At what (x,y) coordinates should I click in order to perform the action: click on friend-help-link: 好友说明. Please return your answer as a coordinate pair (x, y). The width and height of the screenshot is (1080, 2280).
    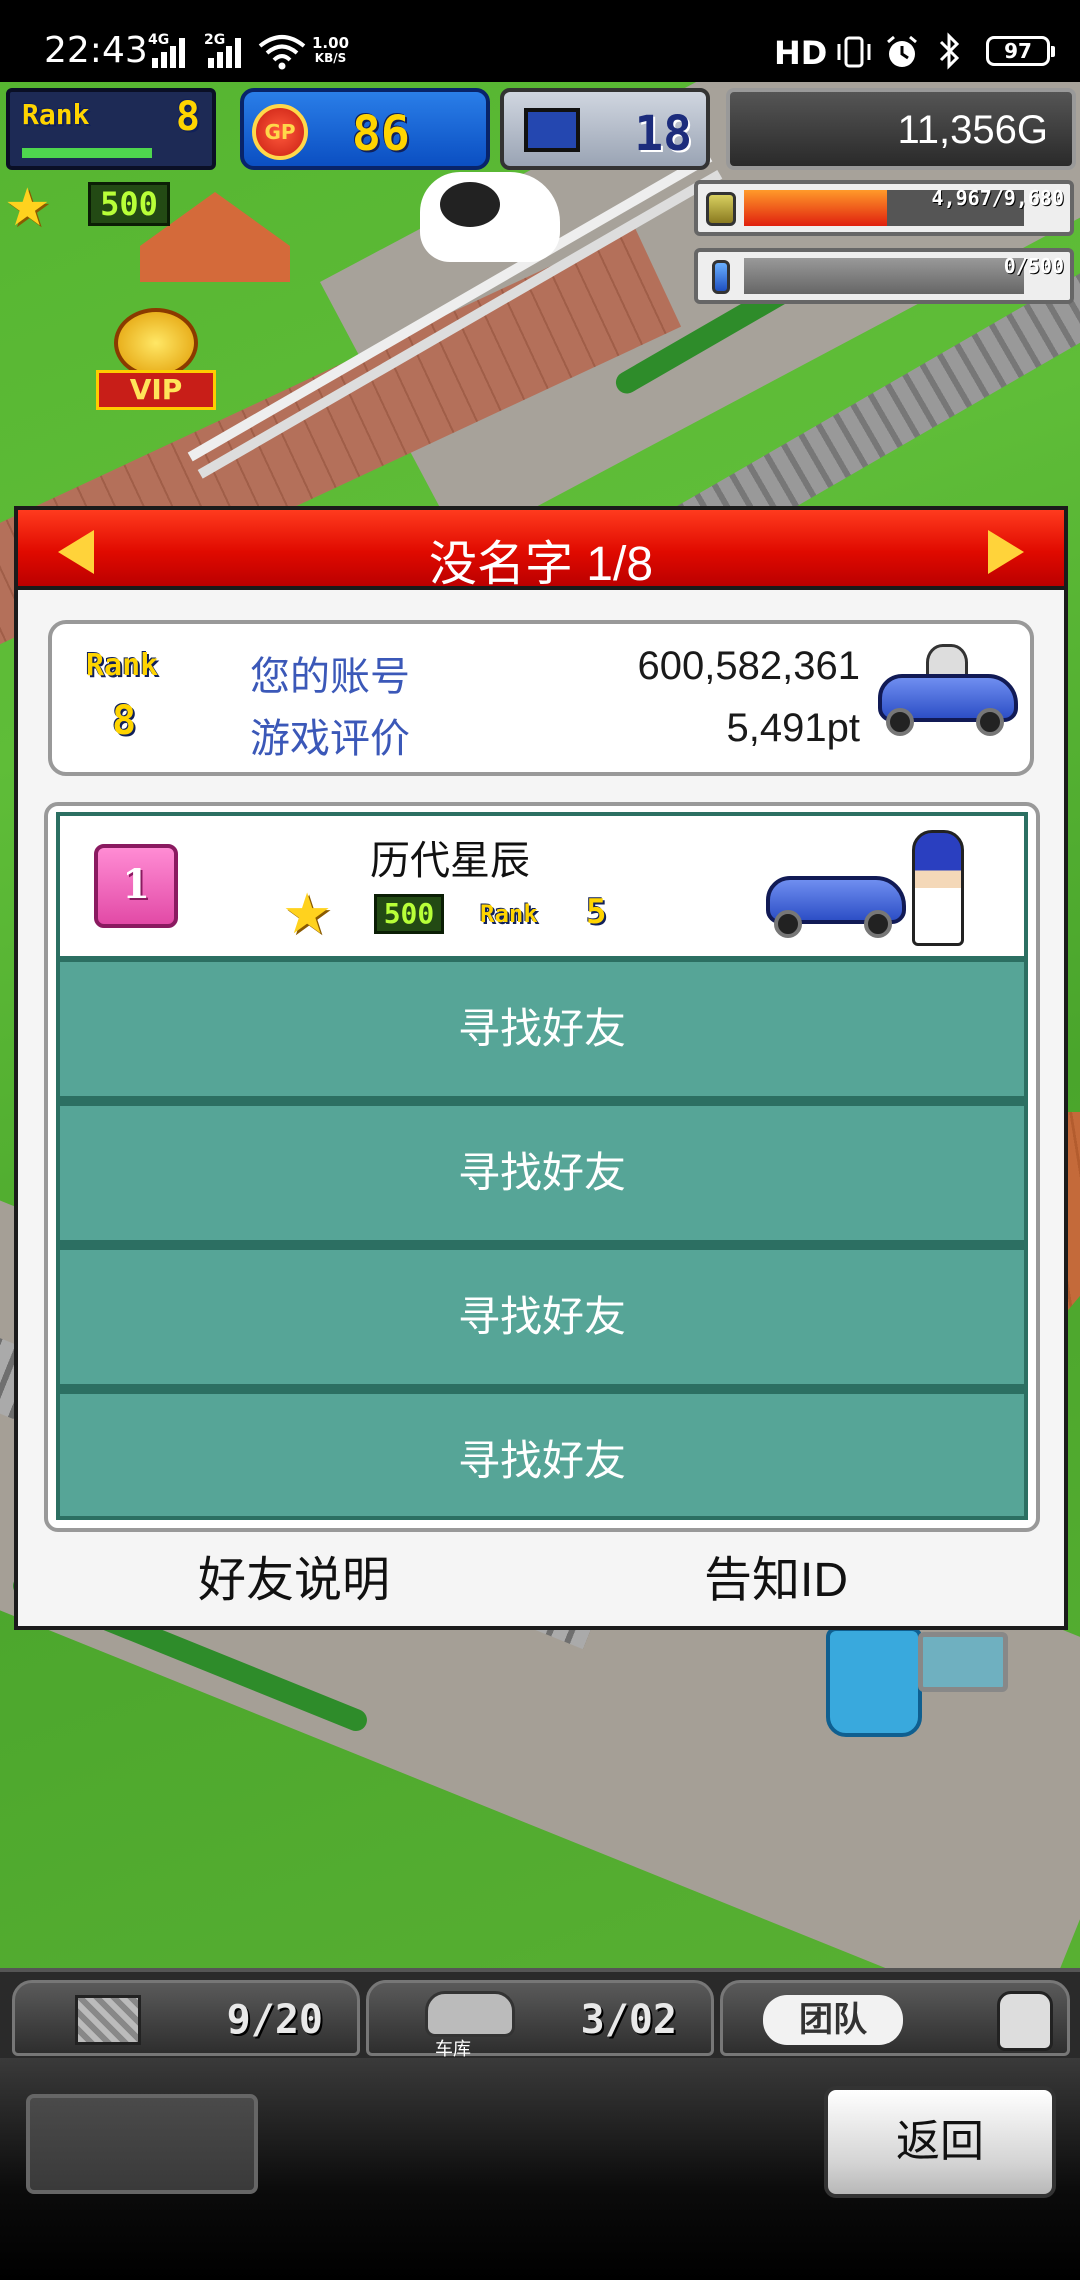
    Looking at the image, I should click on (294, 1575).